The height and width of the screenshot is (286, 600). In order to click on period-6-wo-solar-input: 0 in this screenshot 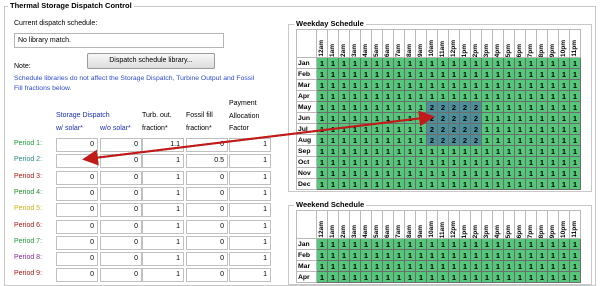, I will do `click(121, 226)`.